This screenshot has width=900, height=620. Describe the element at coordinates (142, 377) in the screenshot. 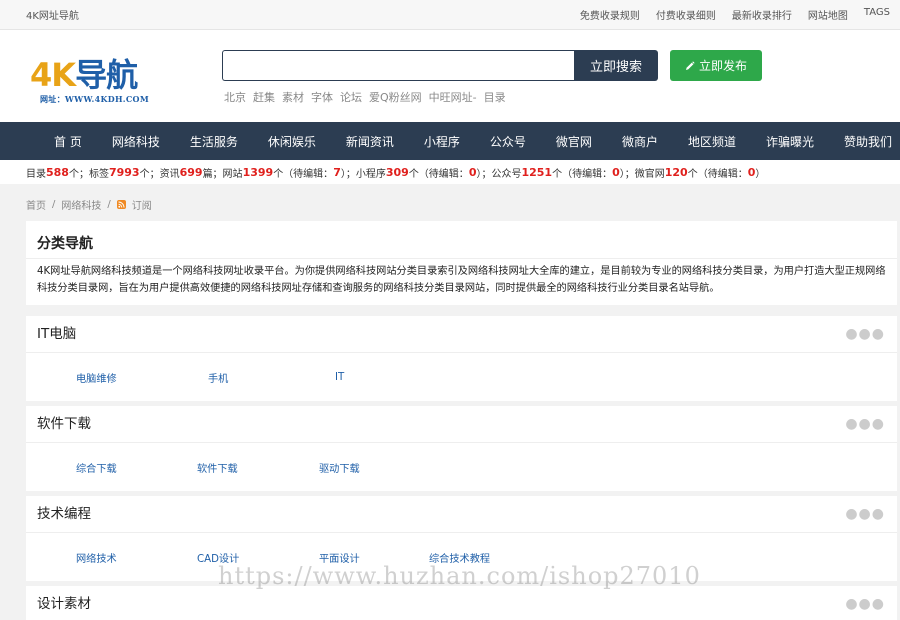

I see `category-link: 电脑维修` at that location.